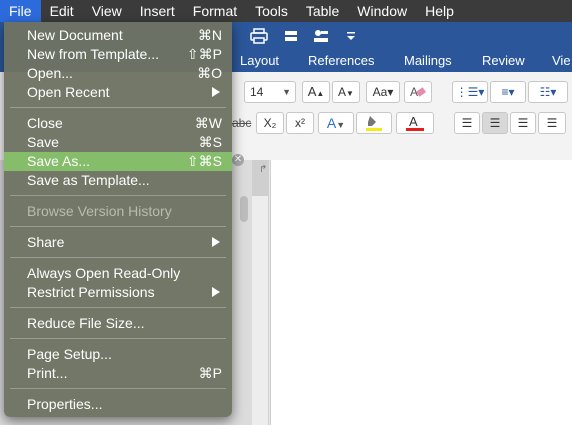  Describe the element at coordinates (107, 11) in the screenshot. I see `menubar-view: View` at that location.